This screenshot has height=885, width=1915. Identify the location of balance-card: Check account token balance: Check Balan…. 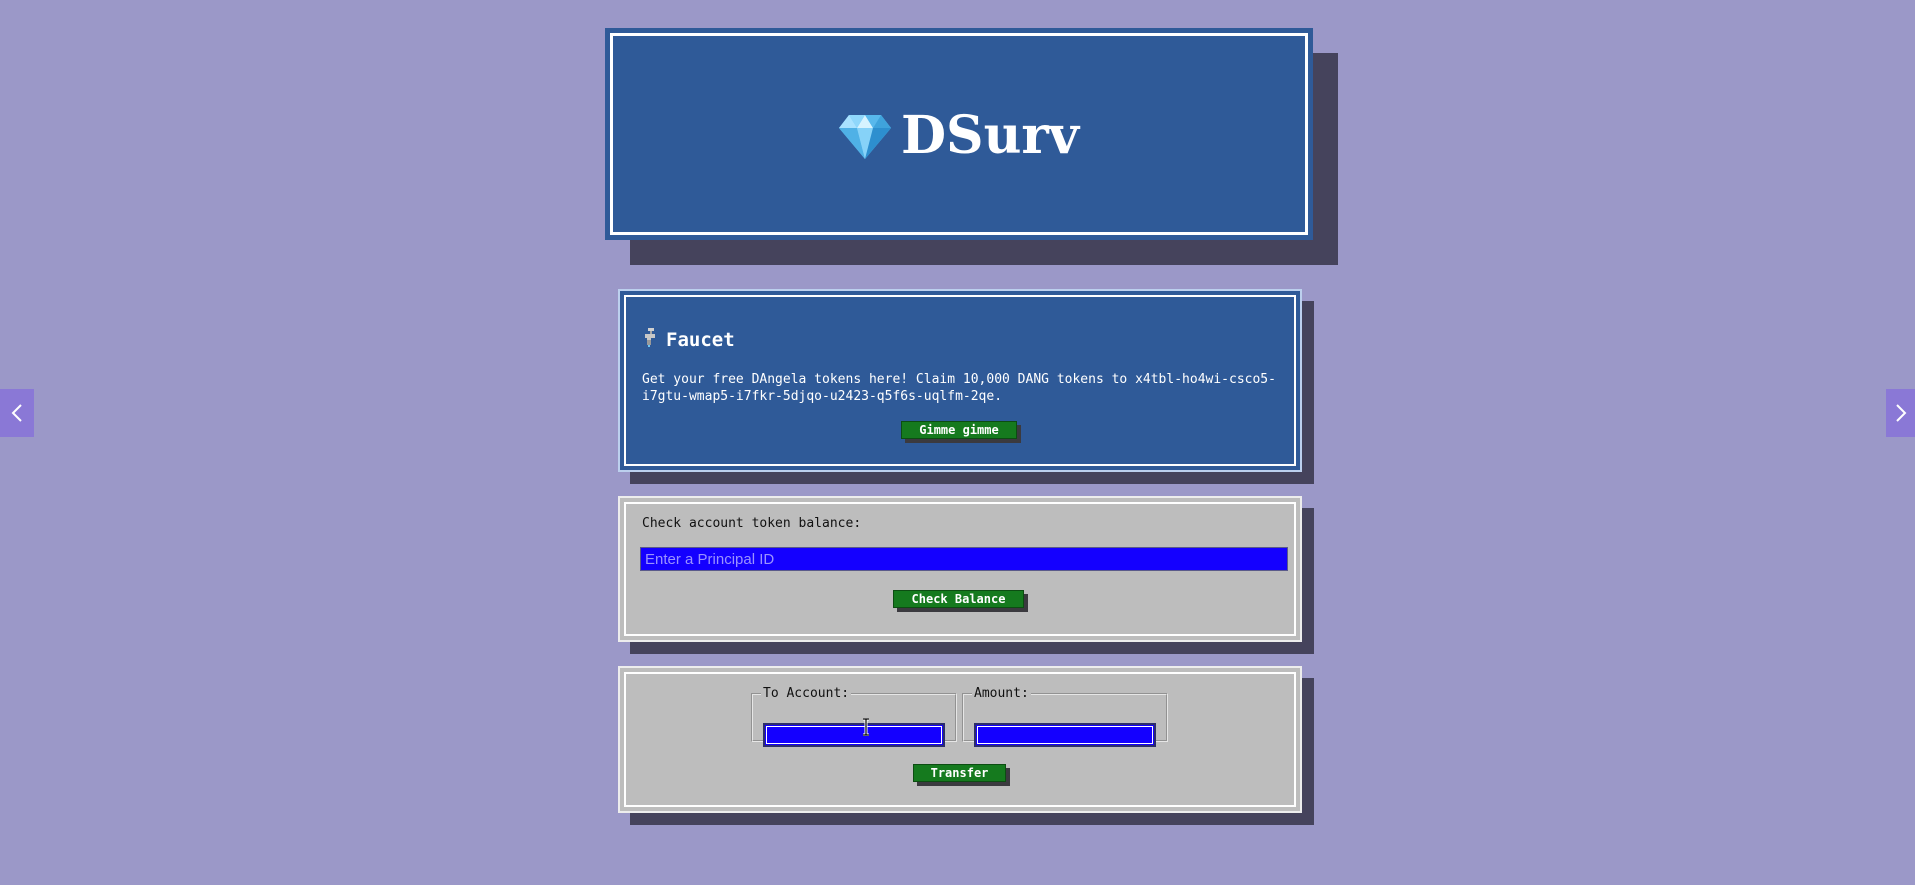
(960, 569).